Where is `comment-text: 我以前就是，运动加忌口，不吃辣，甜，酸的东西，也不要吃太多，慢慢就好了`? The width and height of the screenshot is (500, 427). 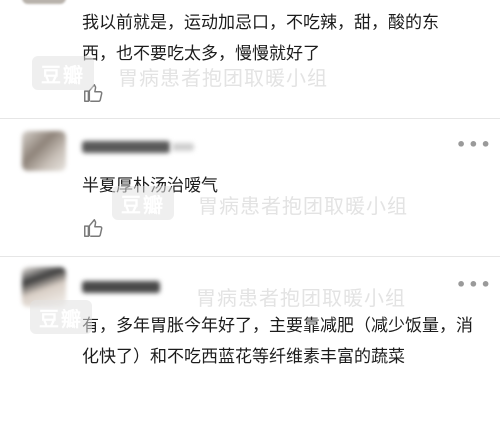
comment-text: 我以前就是，运动加忌口，不吃辣，甜，酸的东西，也不要吃太多，慢慢就好了 is located at coordinates (260, 38).